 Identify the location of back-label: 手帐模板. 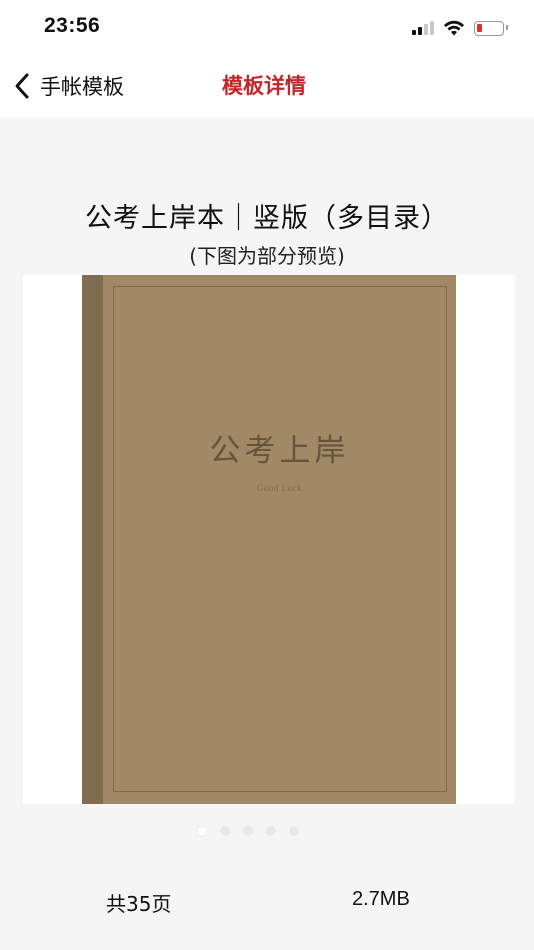
(82, 87).